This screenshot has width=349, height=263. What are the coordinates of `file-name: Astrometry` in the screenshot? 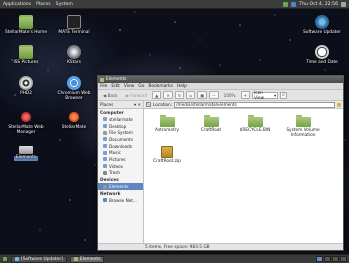 It's located at (167, 130).